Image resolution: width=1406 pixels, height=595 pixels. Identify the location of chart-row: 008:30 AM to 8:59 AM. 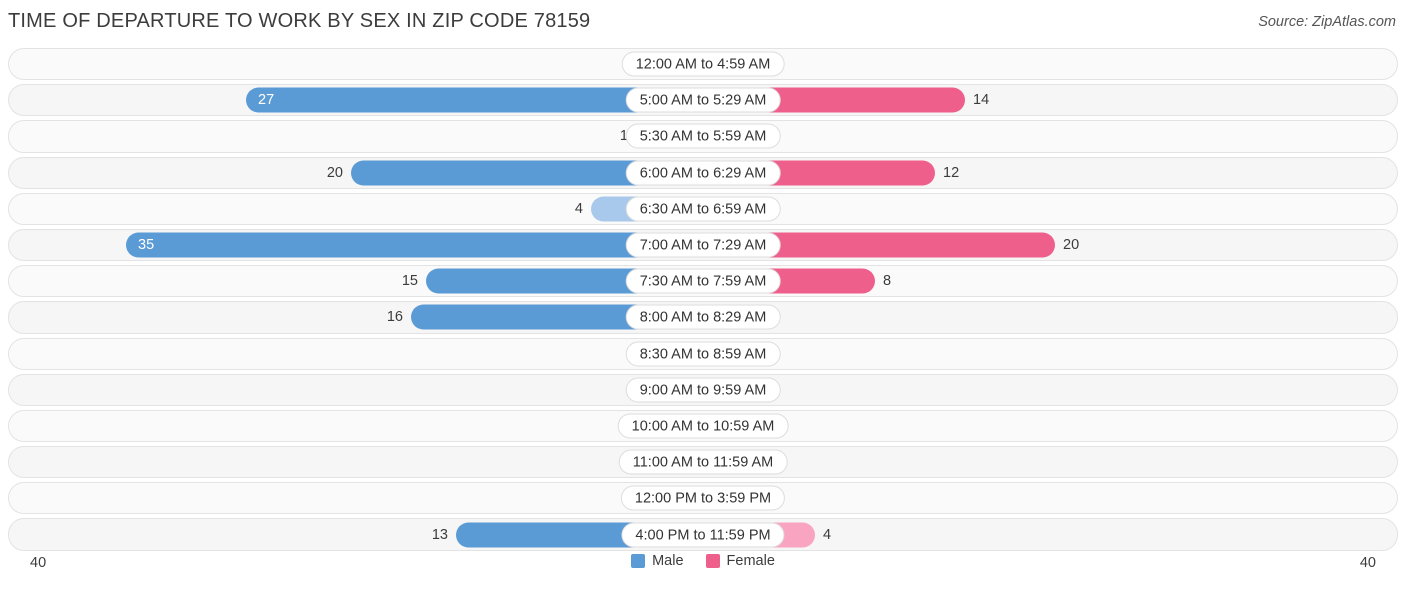
(703, 354).